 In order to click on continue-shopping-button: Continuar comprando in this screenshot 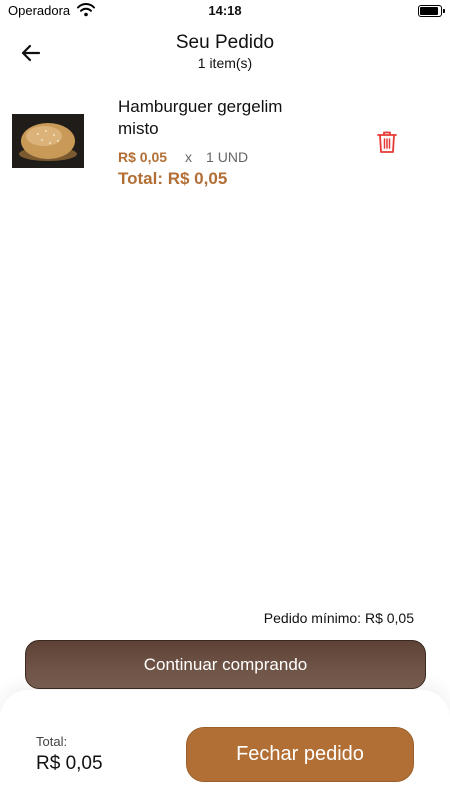, I will do `click(225, 664)`.